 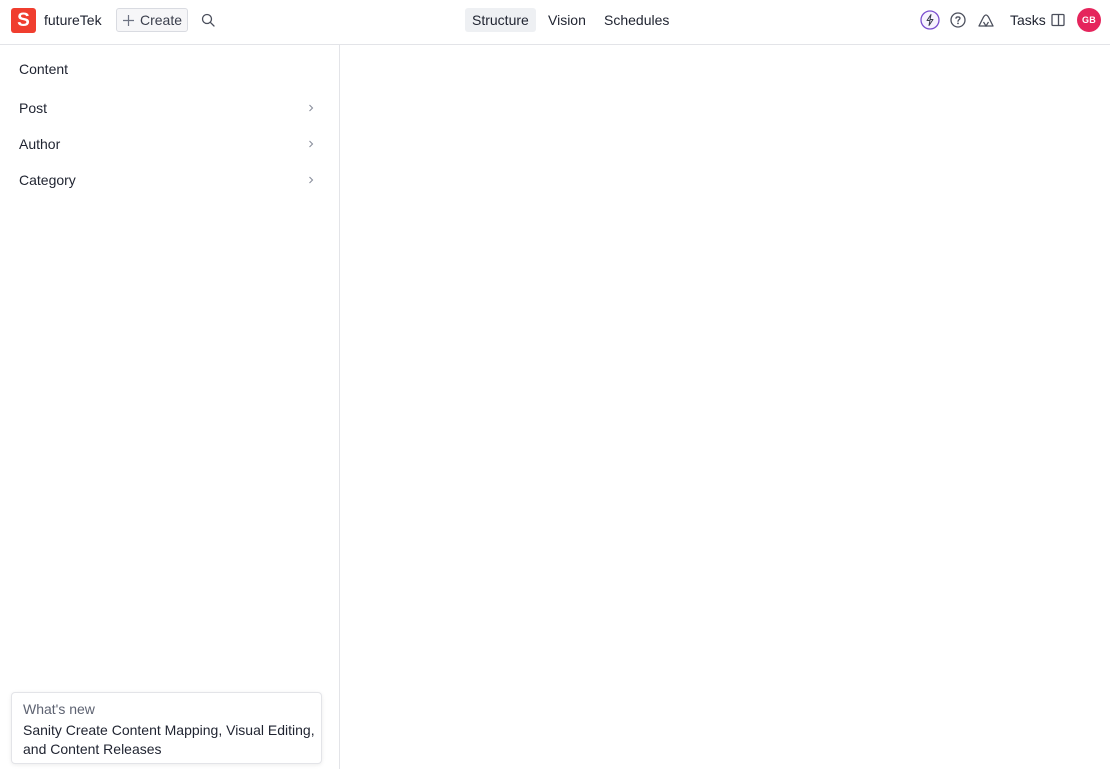 I want to click on help-icon, so click(x=958, y=20).